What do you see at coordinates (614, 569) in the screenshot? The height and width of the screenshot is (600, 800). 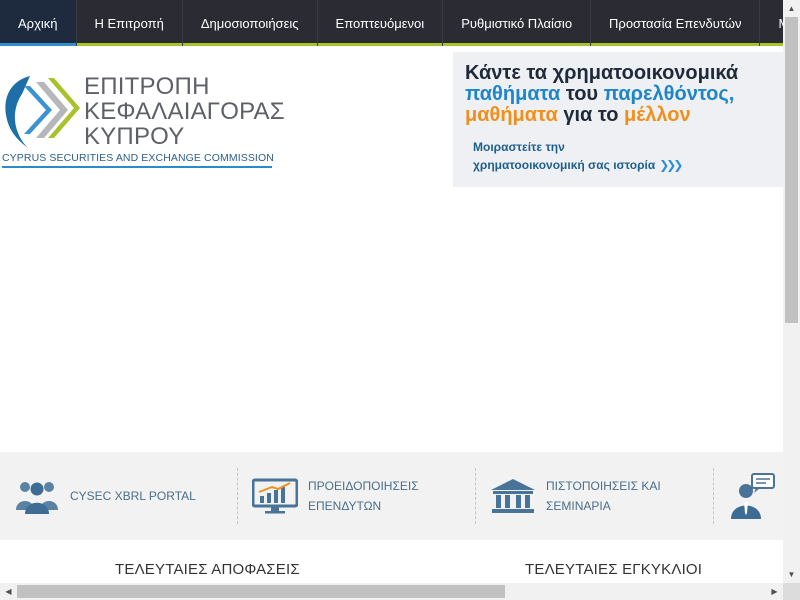 I see `latest-circulars-heading: ΤΕΛΕΥΤΑΙΕΣ ΕΓΚΥΚΛΙΟΙ` at bounding box center [614, 569].